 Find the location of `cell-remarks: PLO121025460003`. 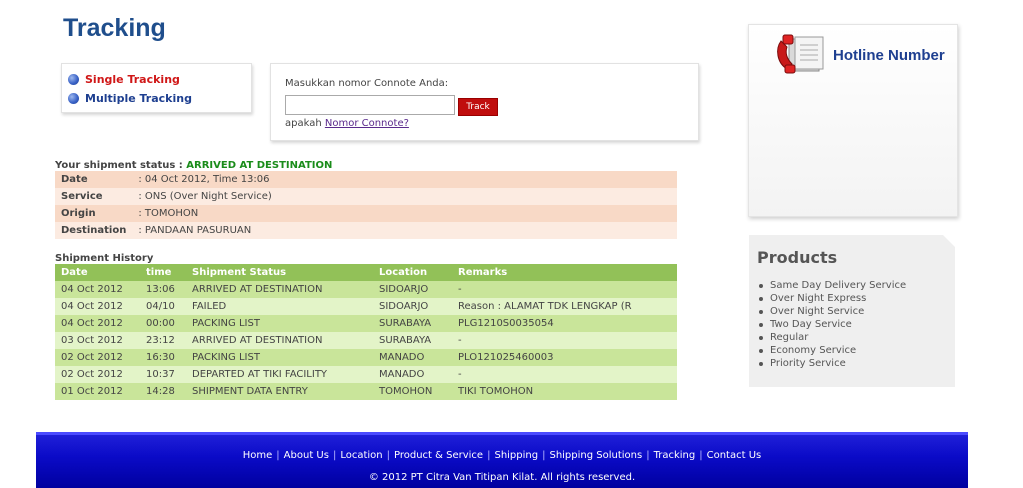

cell-remarks: PLO121025460003 is located at coordinates (564, 357).